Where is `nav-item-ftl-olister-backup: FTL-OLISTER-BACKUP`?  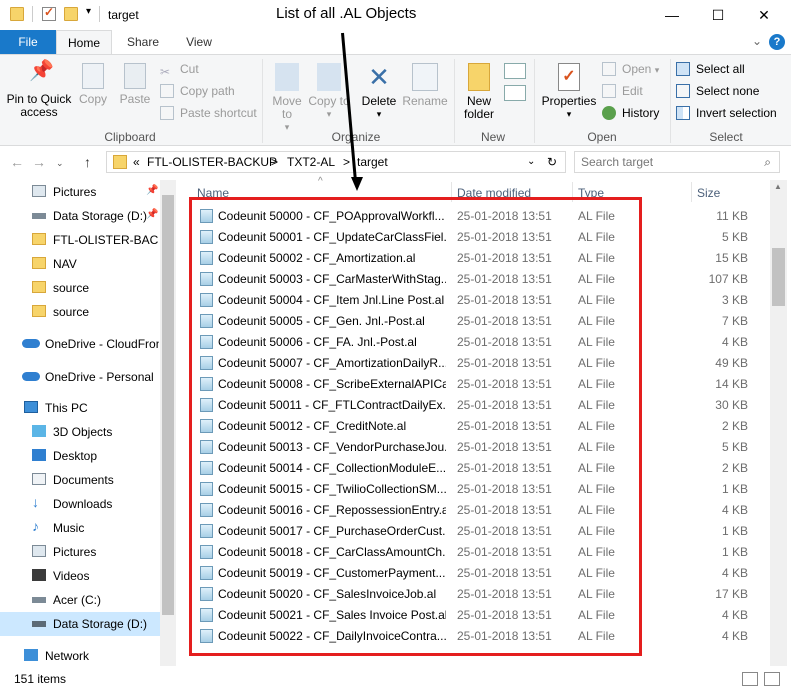
nav-item-ftl-olister-backup: FTL-OLISTER-BACKUP is located at coordinates (80, 240).